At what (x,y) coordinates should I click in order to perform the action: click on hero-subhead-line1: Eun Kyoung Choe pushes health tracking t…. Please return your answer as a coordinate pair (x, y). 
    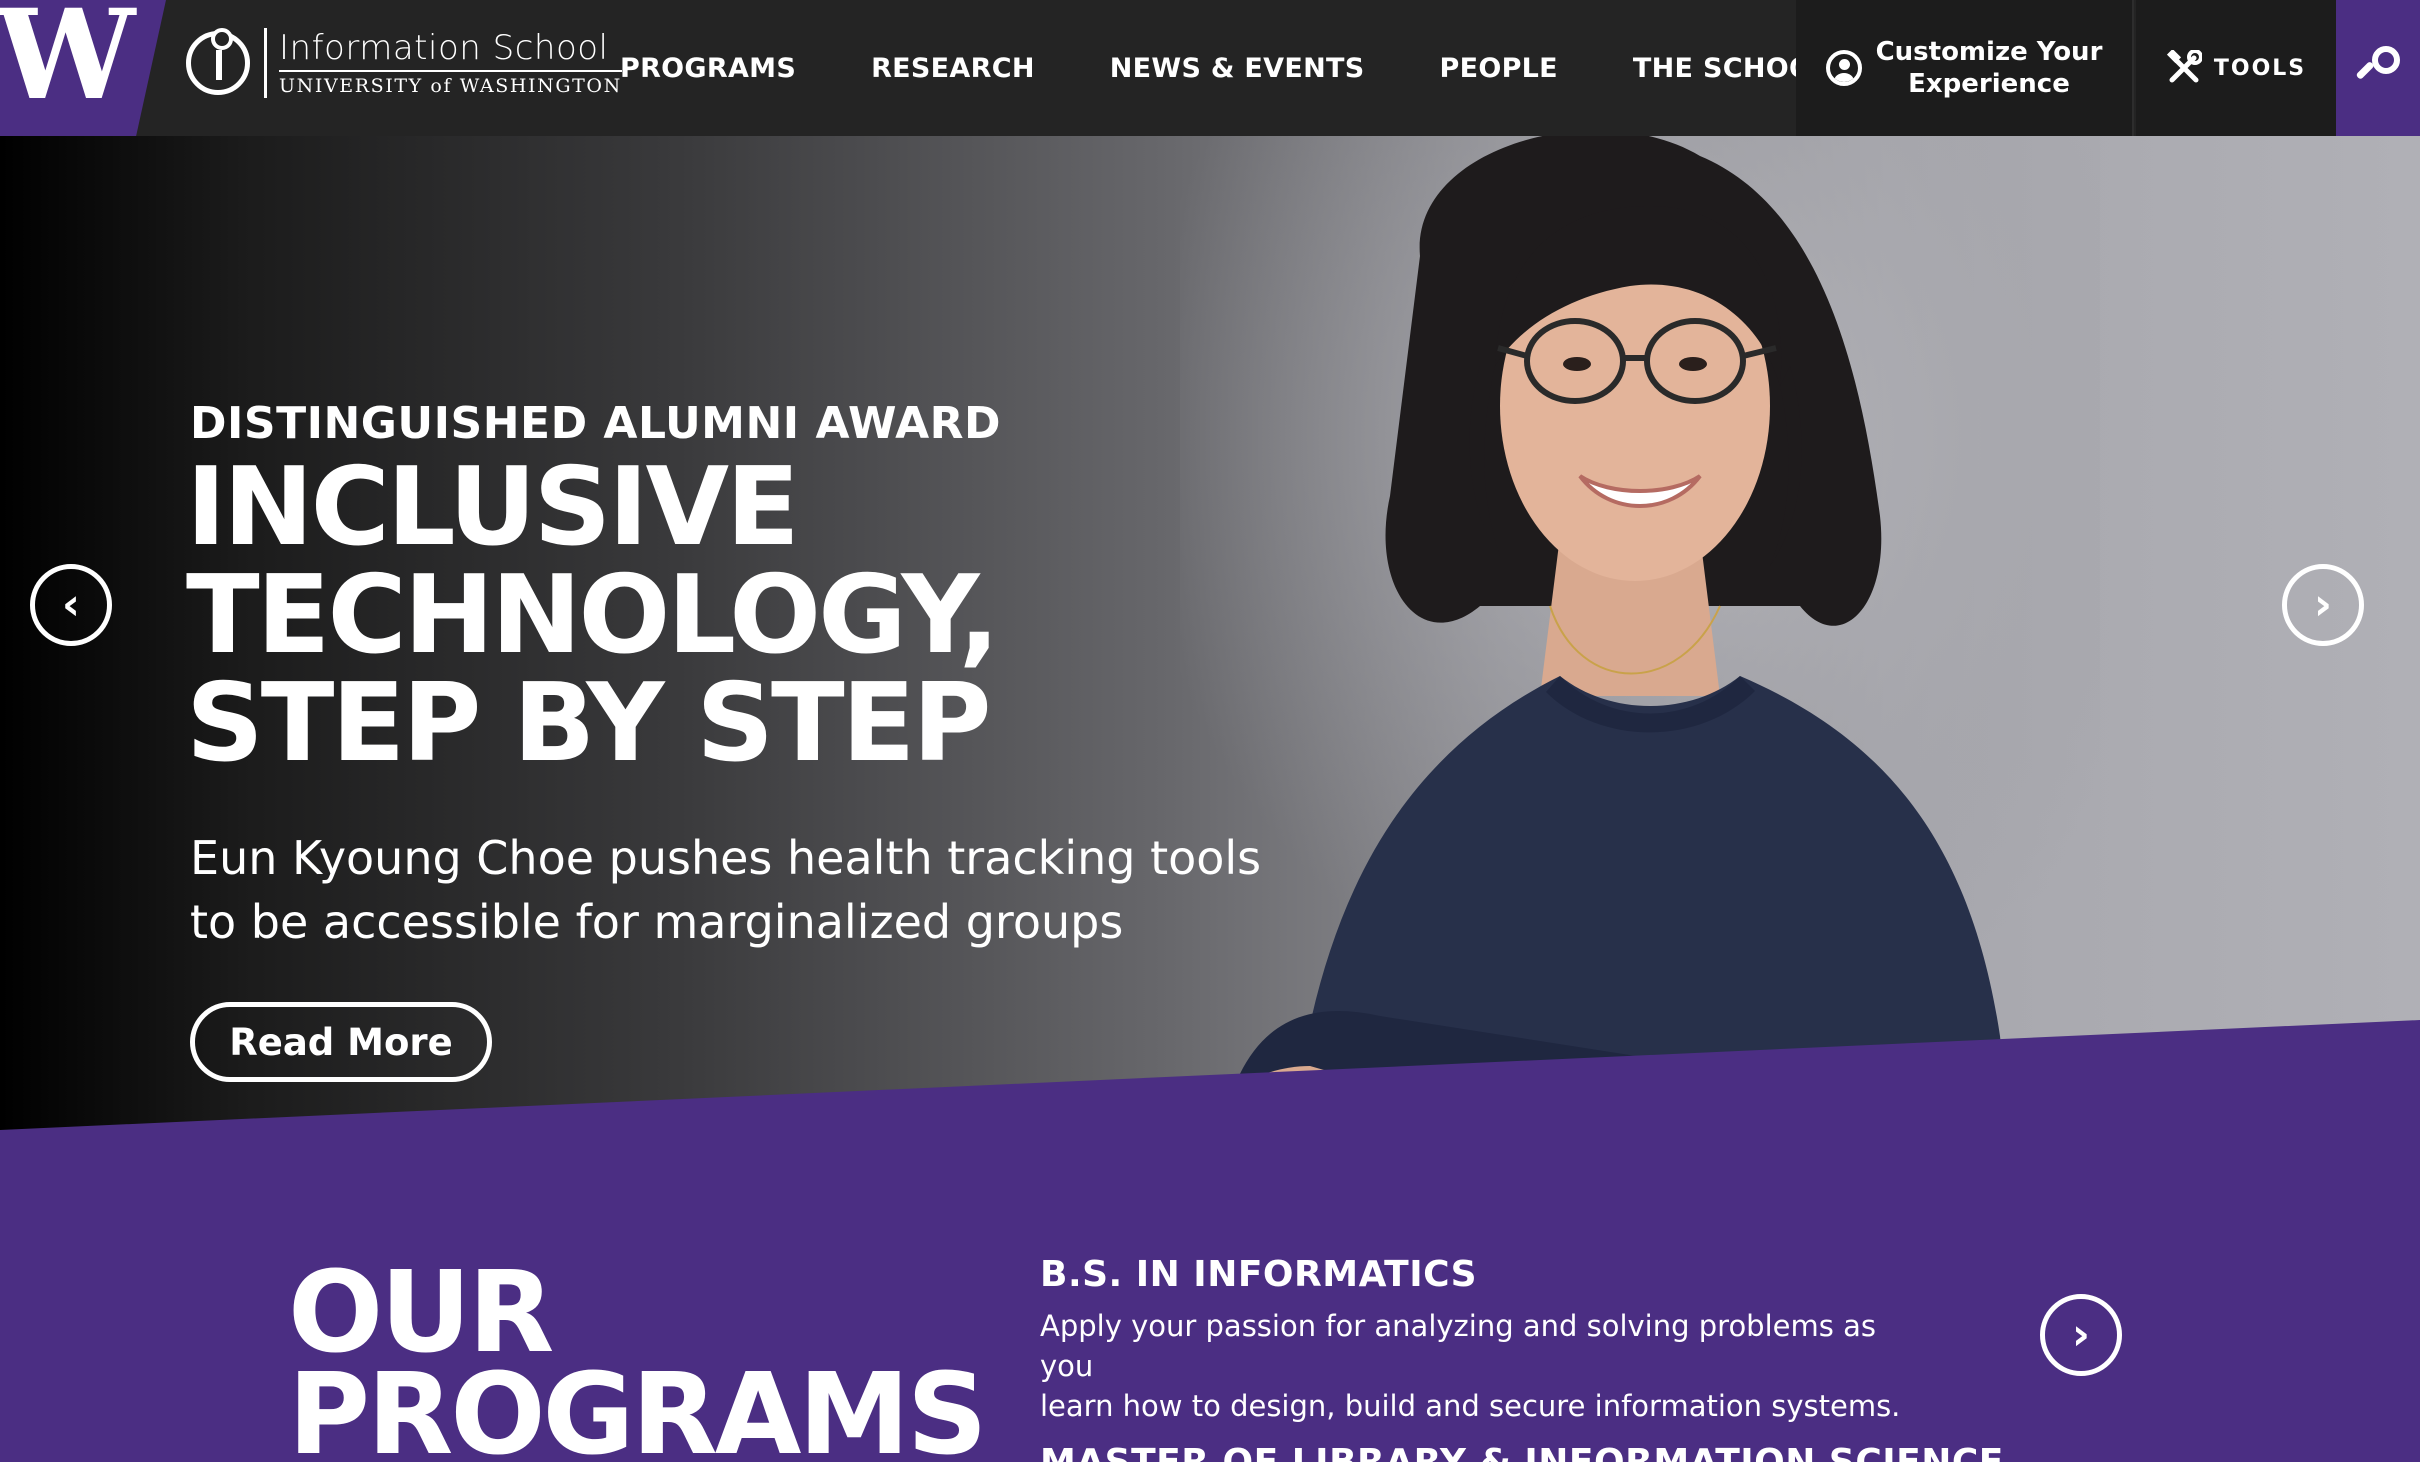
    Looking at the image, I should click on (726, 858).